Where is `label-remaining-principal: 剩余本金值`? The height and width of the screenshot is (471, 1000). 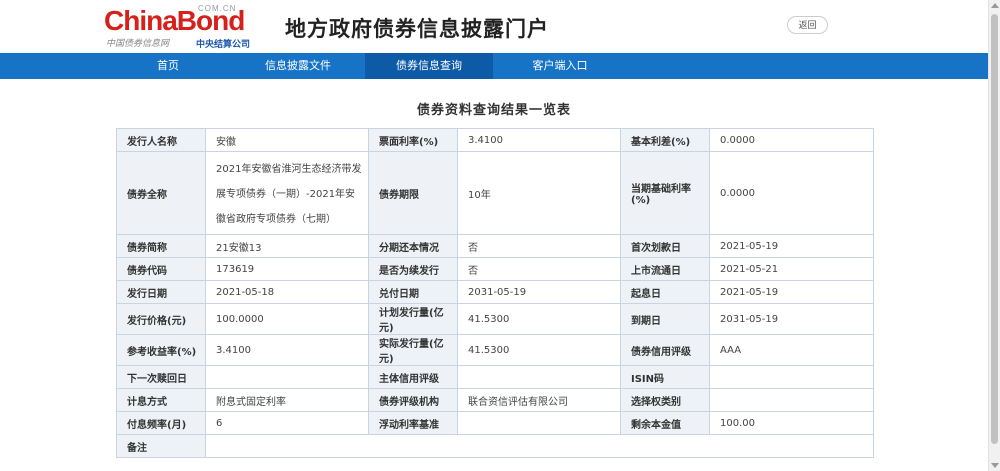 label-remaining-principal: 剩余本金值 is located at coordinates (665, 423).